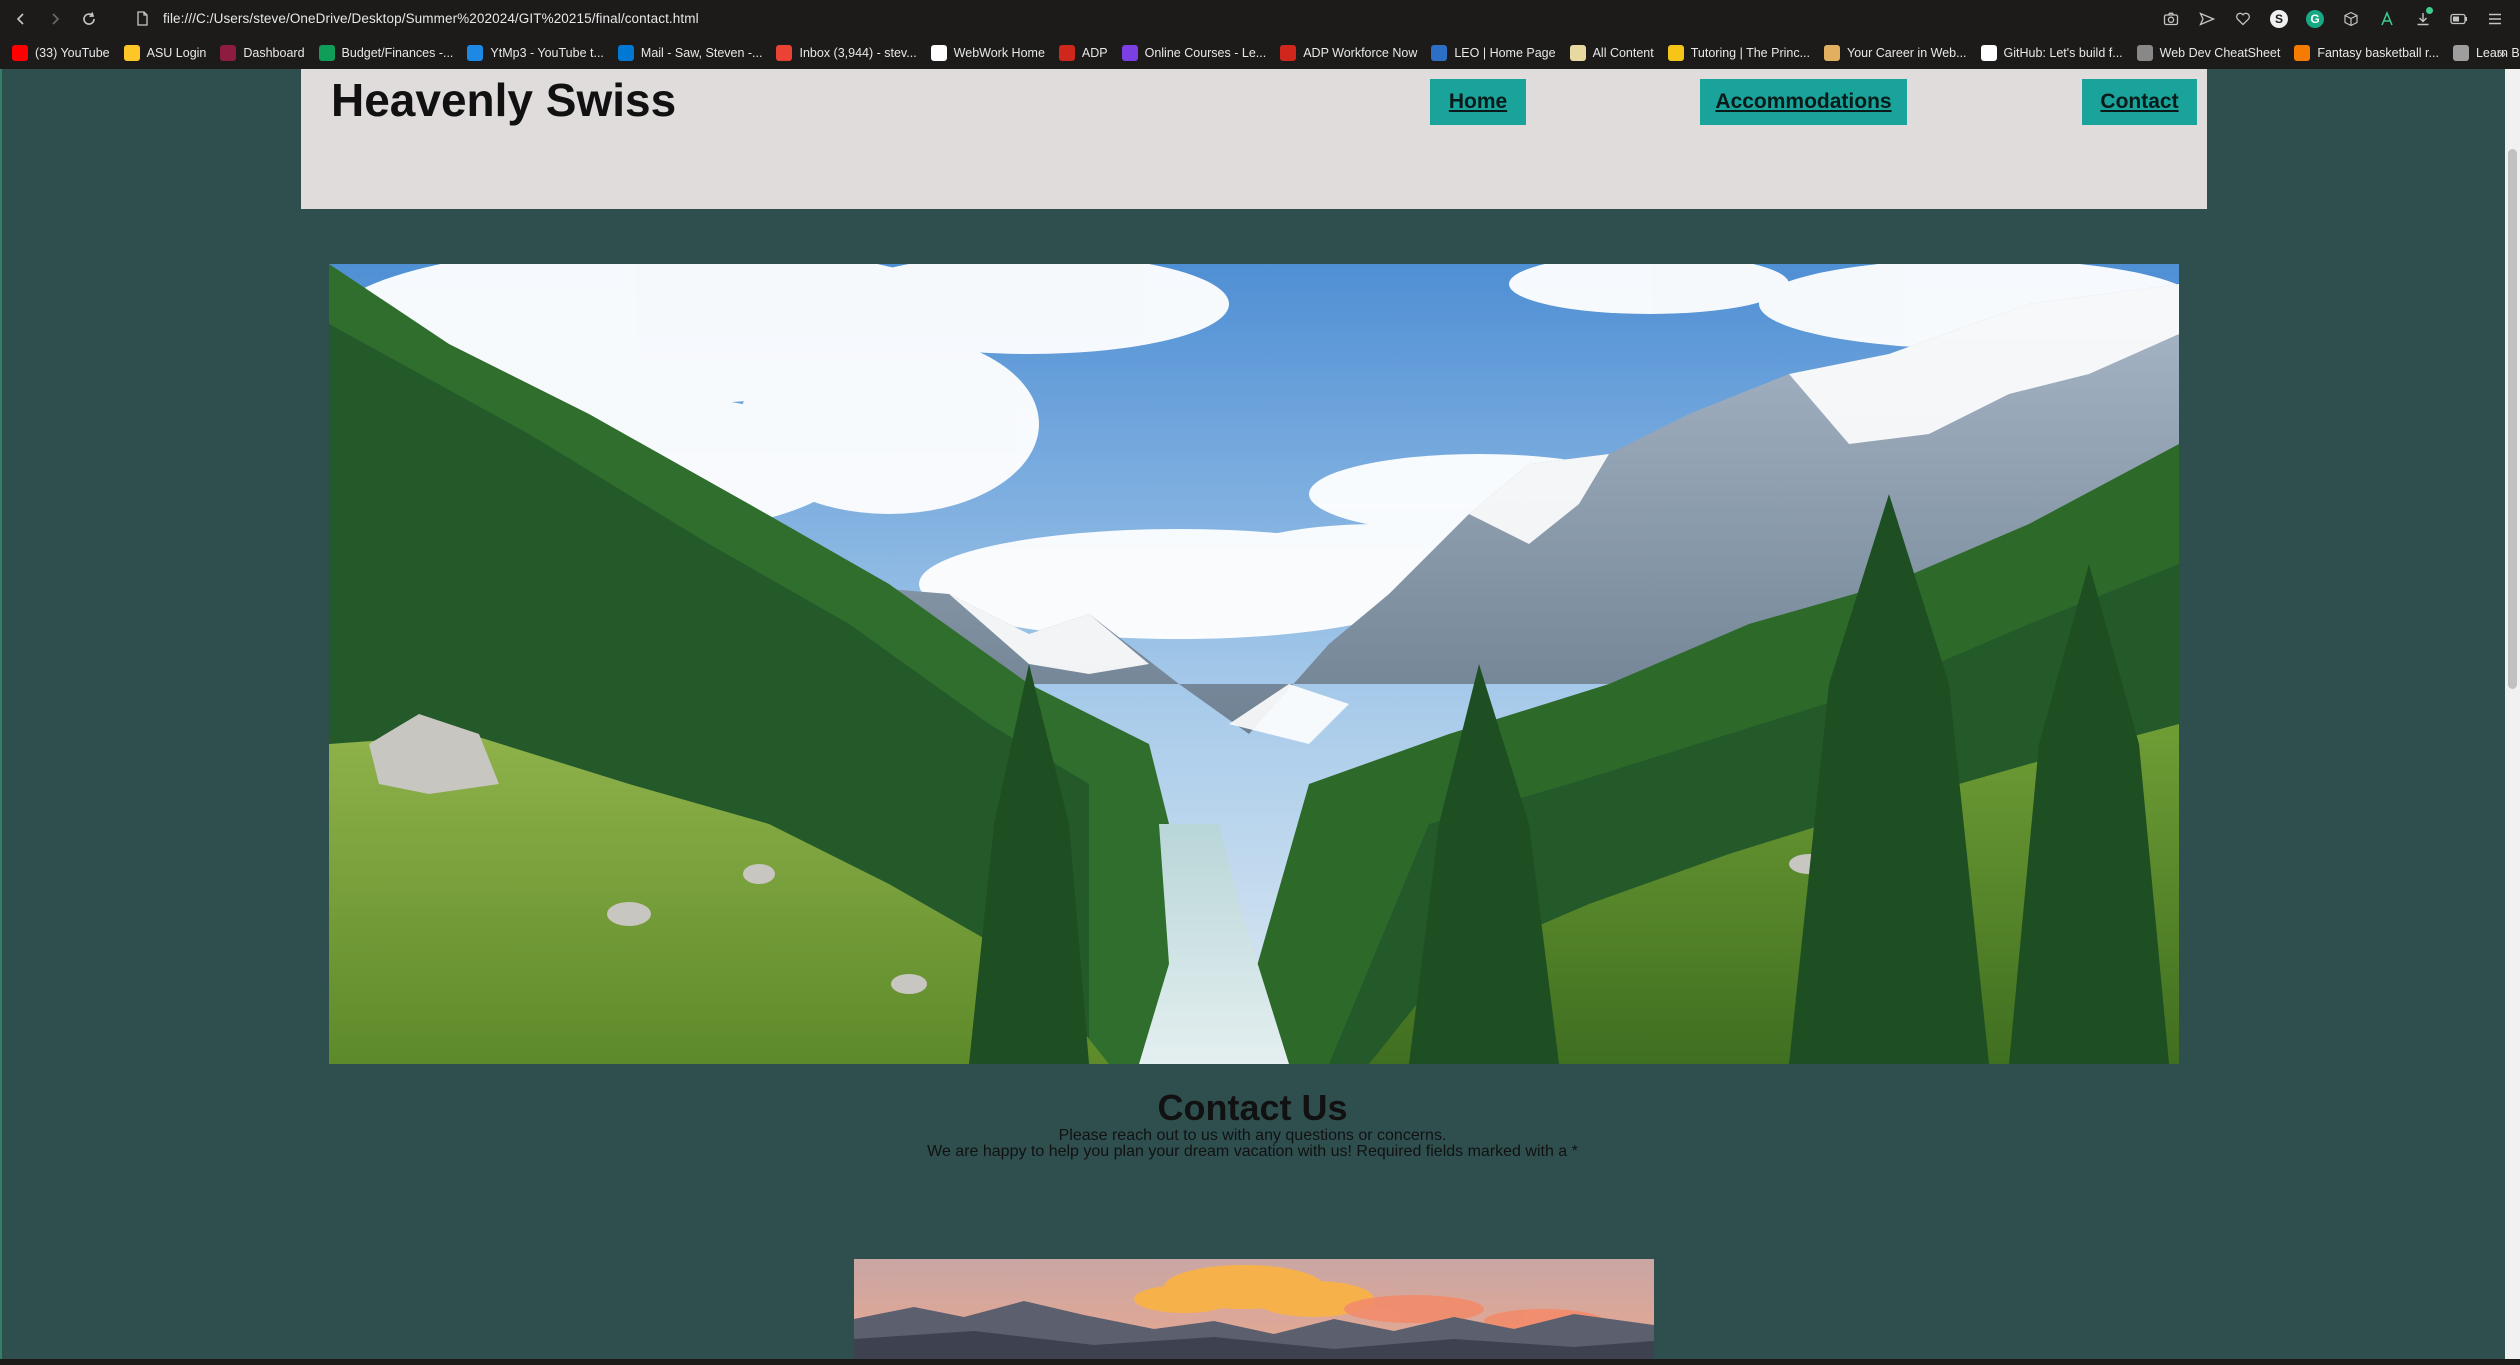 Image resolution: width=2520 pixels, height=1365 pixels. Describe the element at coordinates (72, 53) in the screenshot. I see `bookmark-label: (33) YouTube` at that location.